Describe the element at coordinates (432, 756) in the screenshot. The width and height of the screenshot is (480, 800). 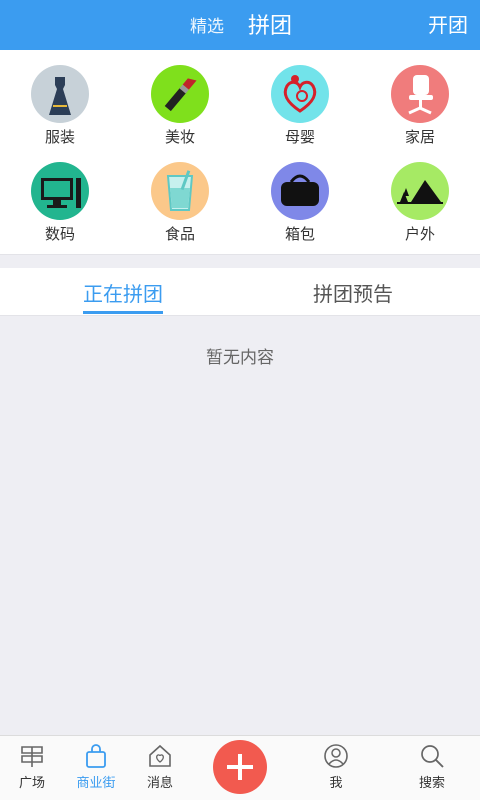
I see `search-icon` at that location.